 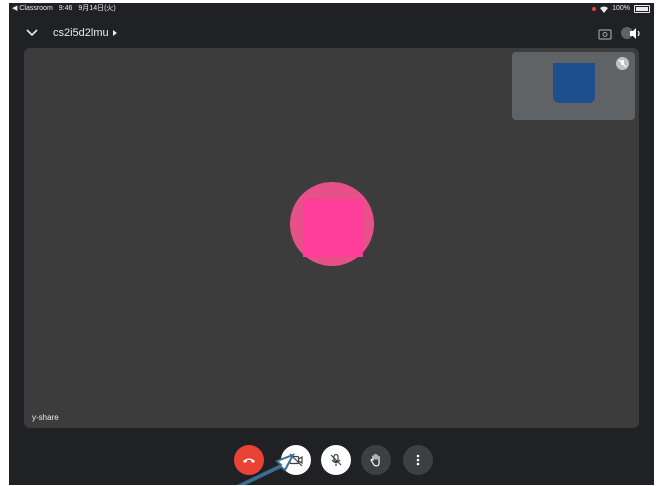 I want to click on speaker-icon, so click(x=630, y=34).